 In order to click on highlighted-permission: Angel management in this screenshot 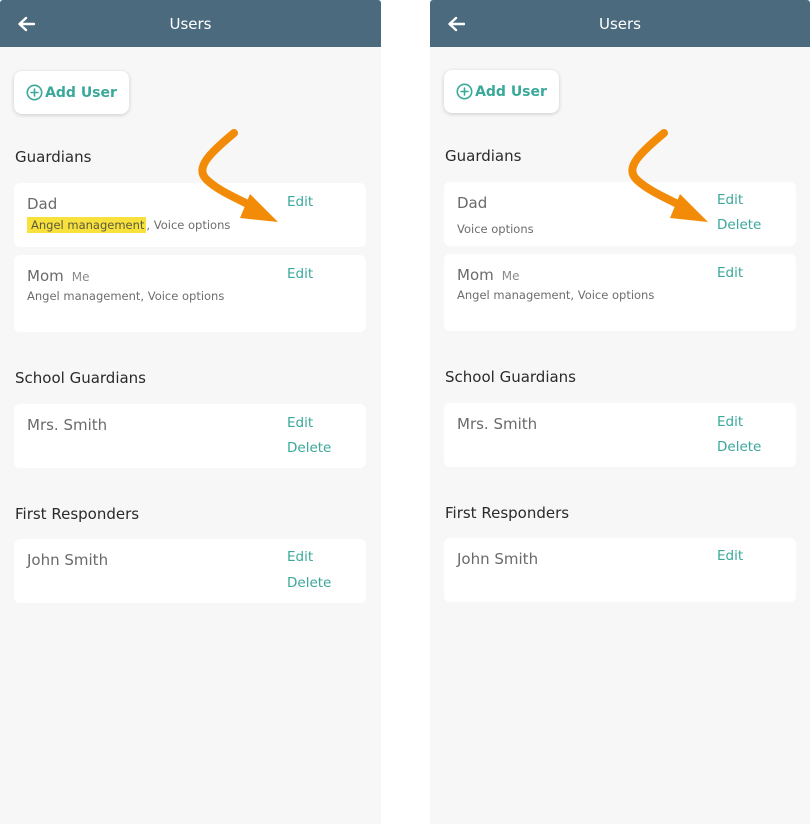, I will do `click(87, 225)`.